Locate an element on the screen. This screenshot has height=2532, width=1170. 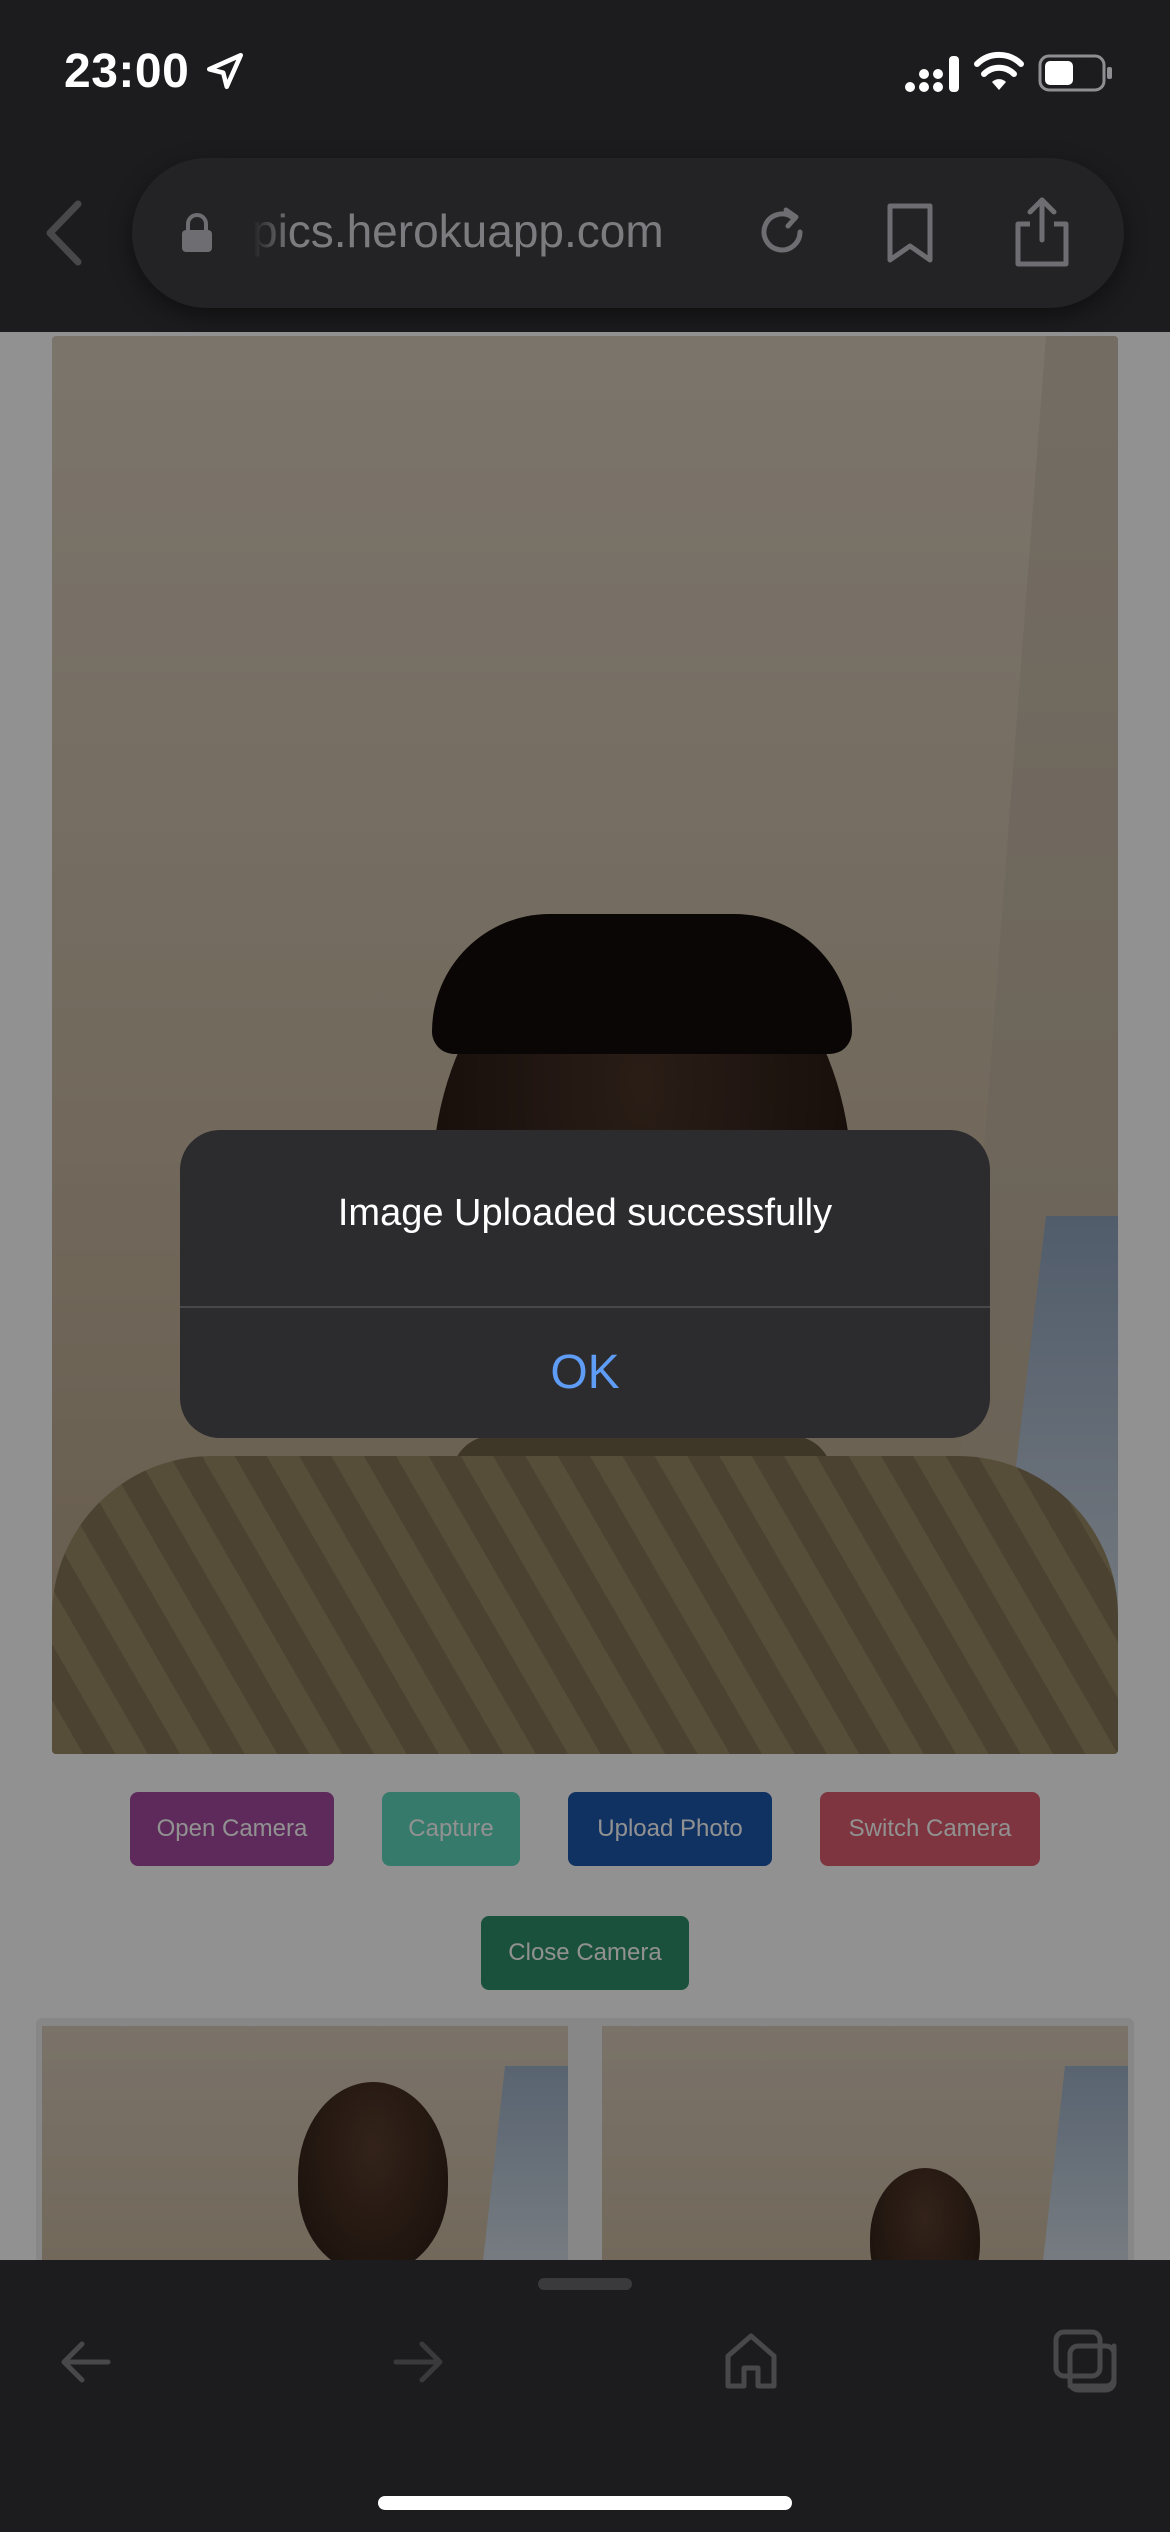
wifi-icon is located at coordinates (999, 70).